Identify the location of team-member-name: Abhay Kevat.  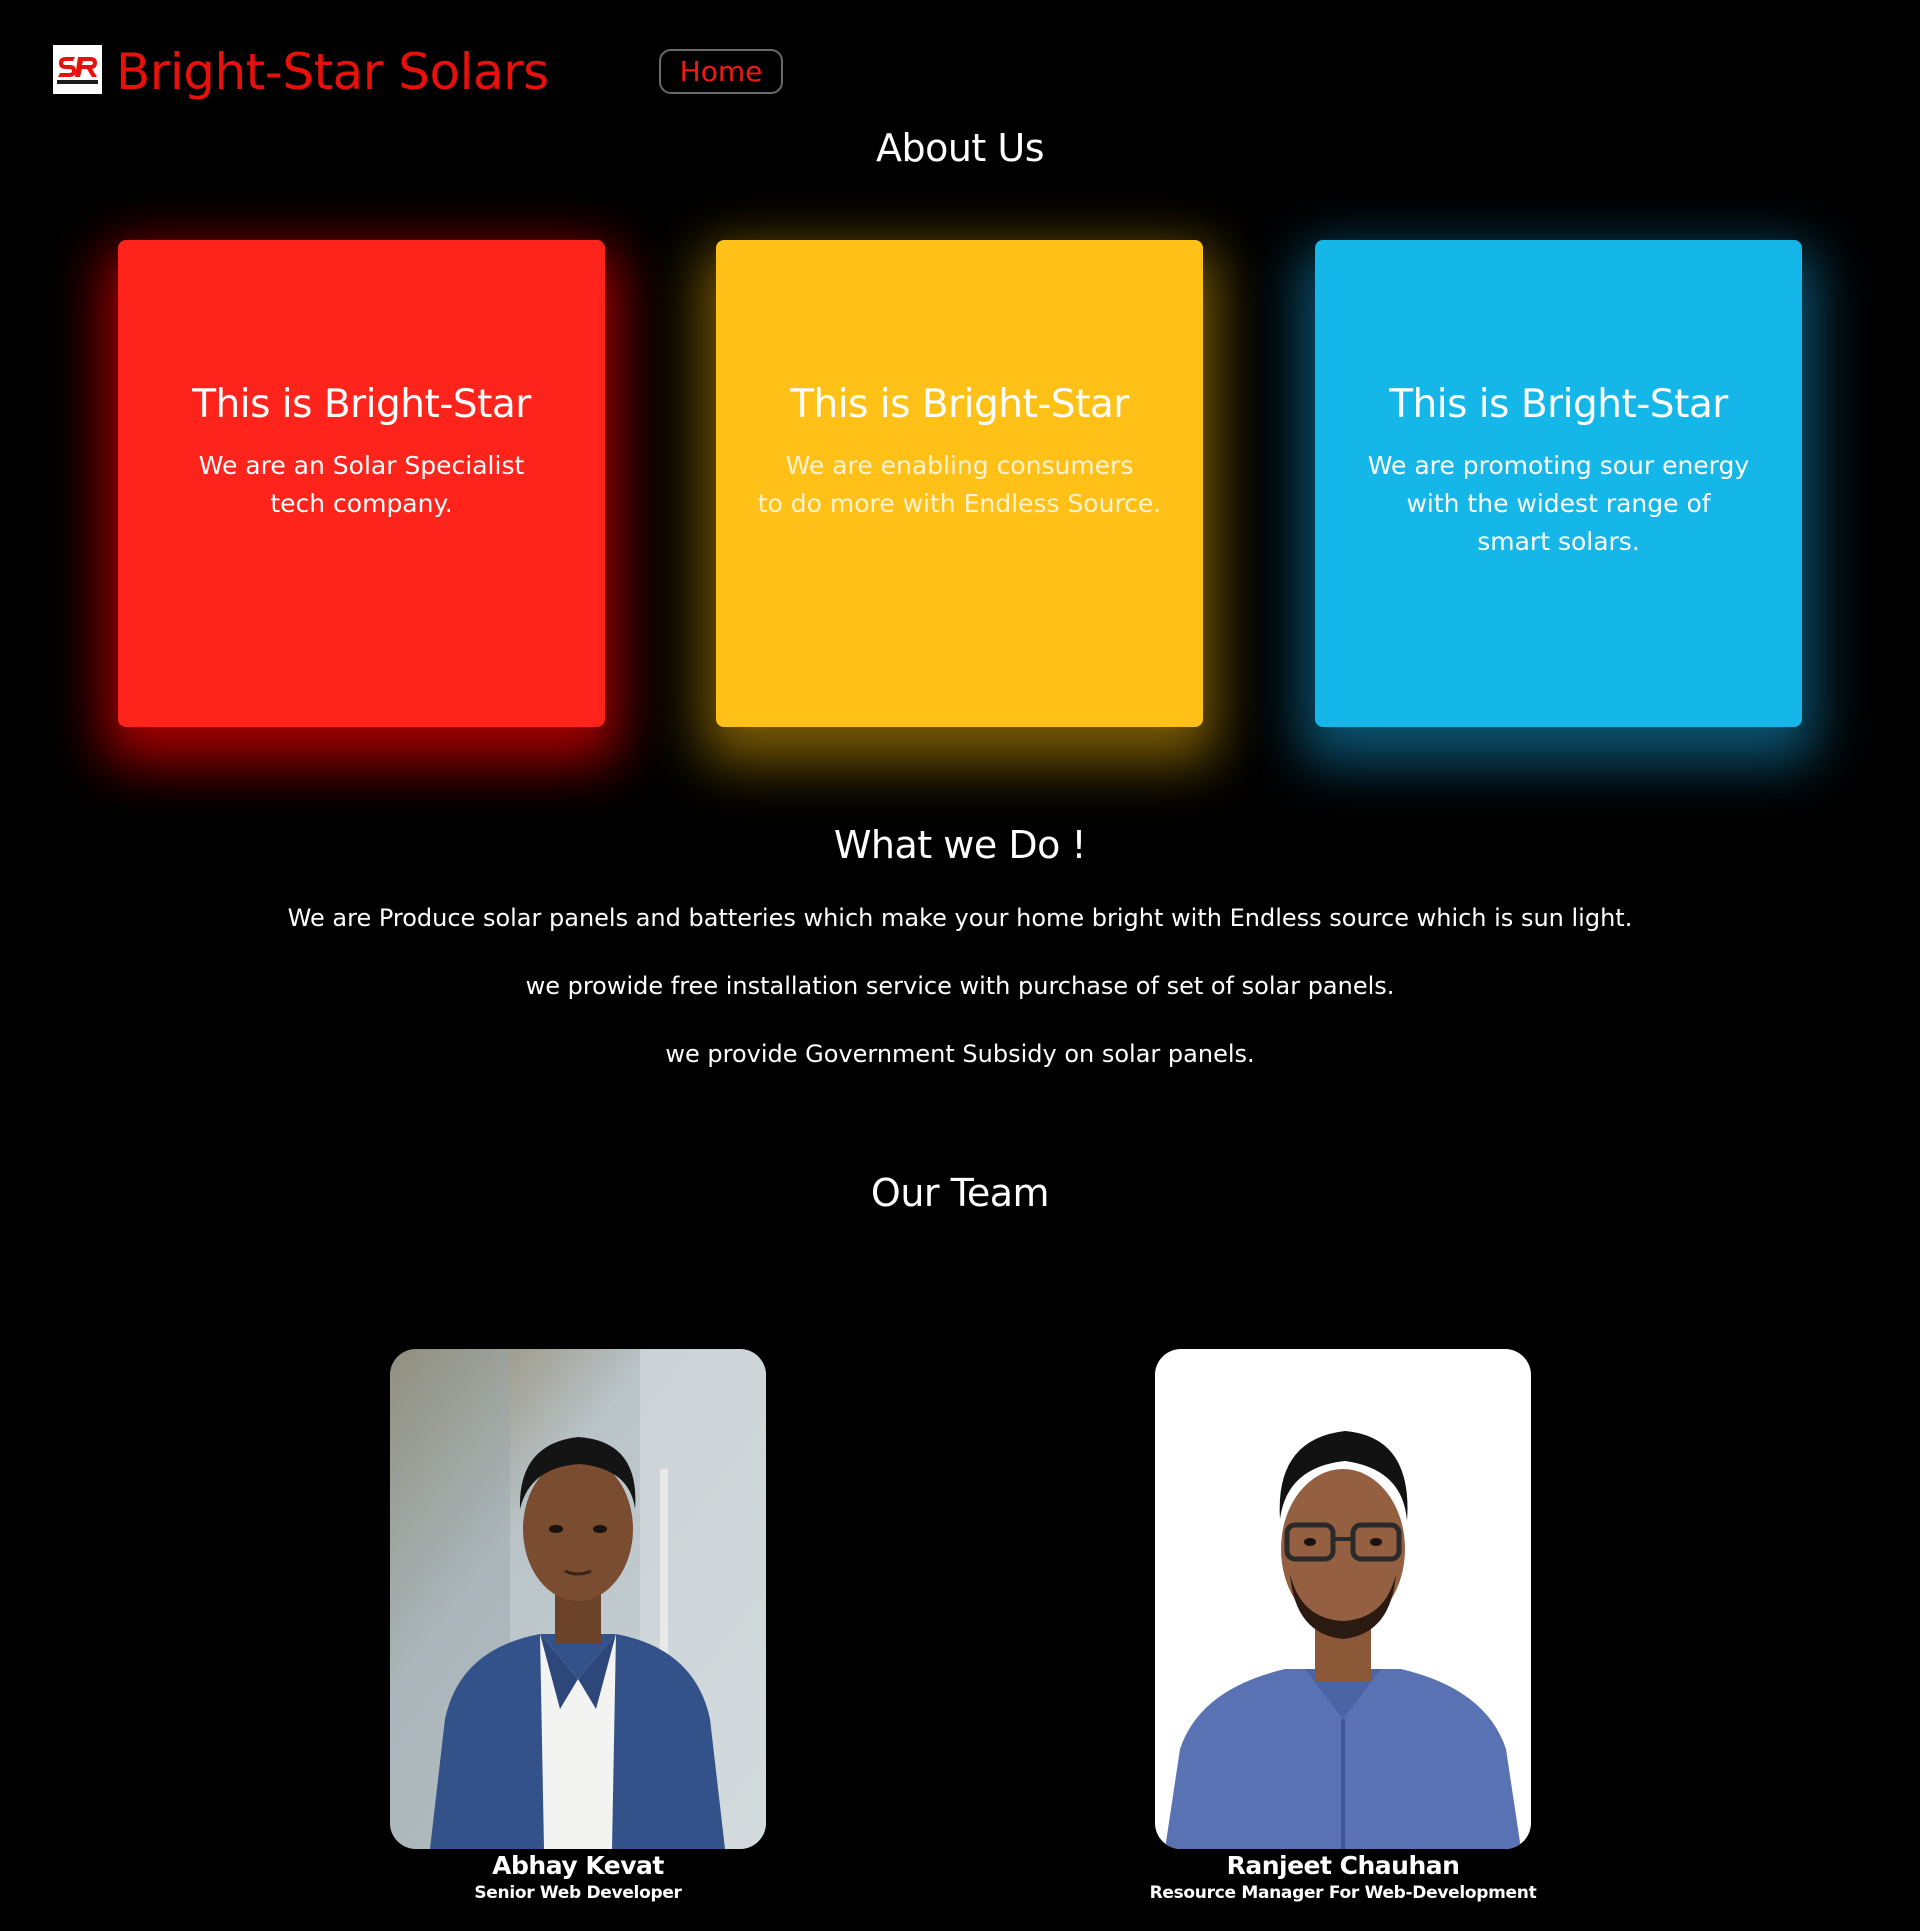
(578, 1865).